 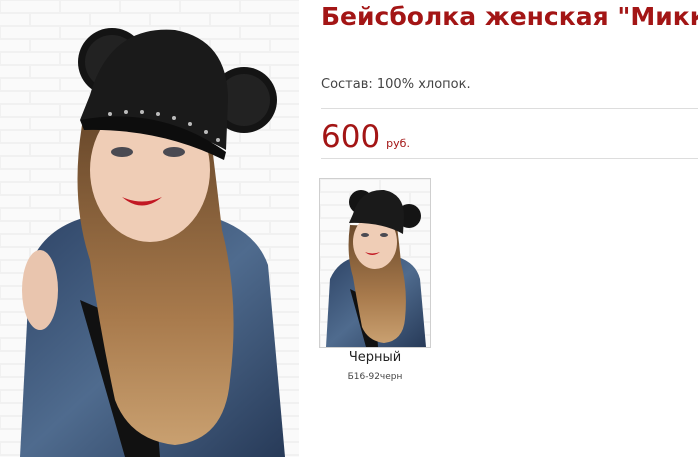 I want to click on variant-card: Черный Б16-92черн, so click(x=375, y=283).